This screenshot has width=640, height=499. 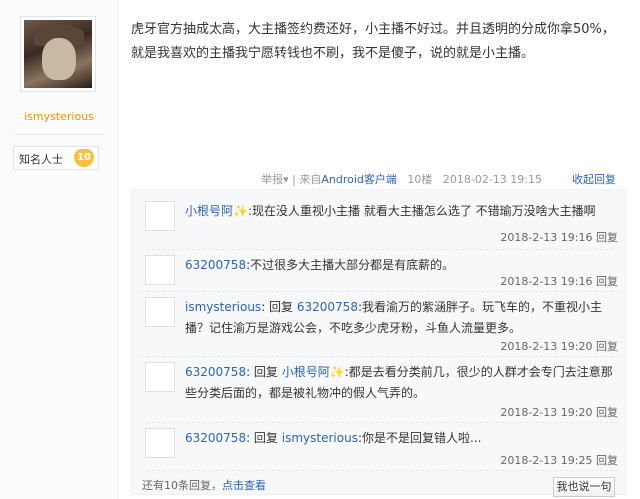 I want to click on comment-text: :现在没人重视小主播 就看大主播怎么选了 不错瑜万没啥大主播啊, so click(x=421, y=211).